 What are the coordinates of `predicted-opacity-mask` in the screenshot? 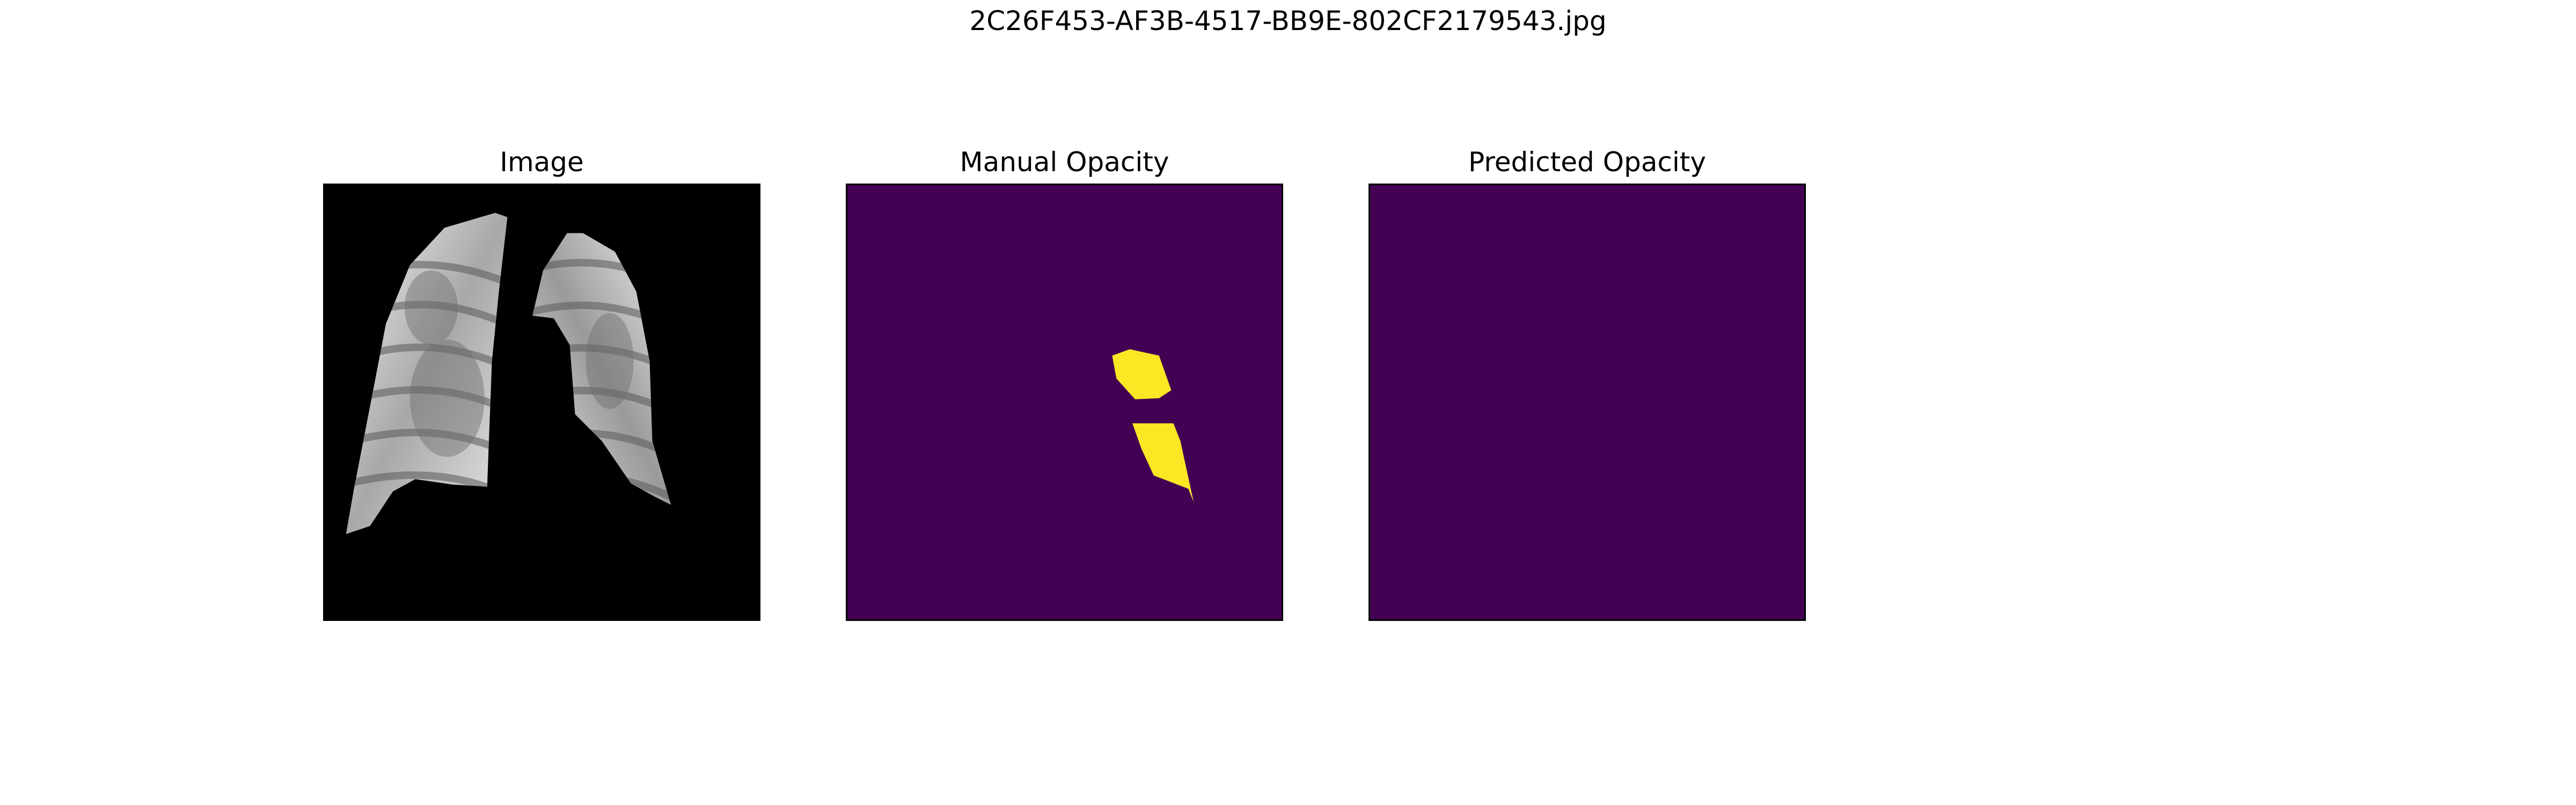 It's located at (1587, 402).